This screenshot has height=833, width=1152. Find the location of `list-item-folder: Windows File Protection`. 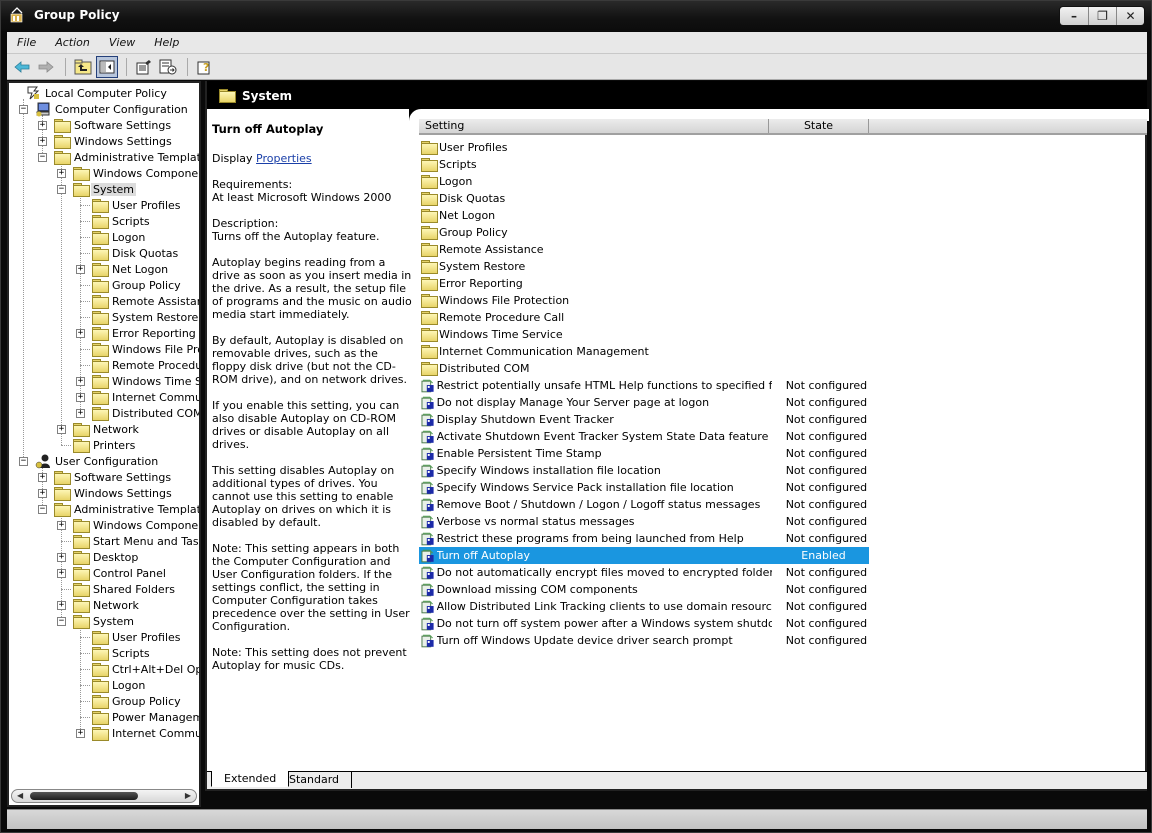

list-item-folder: Windows File Protection is located at coordinates (644, 300).